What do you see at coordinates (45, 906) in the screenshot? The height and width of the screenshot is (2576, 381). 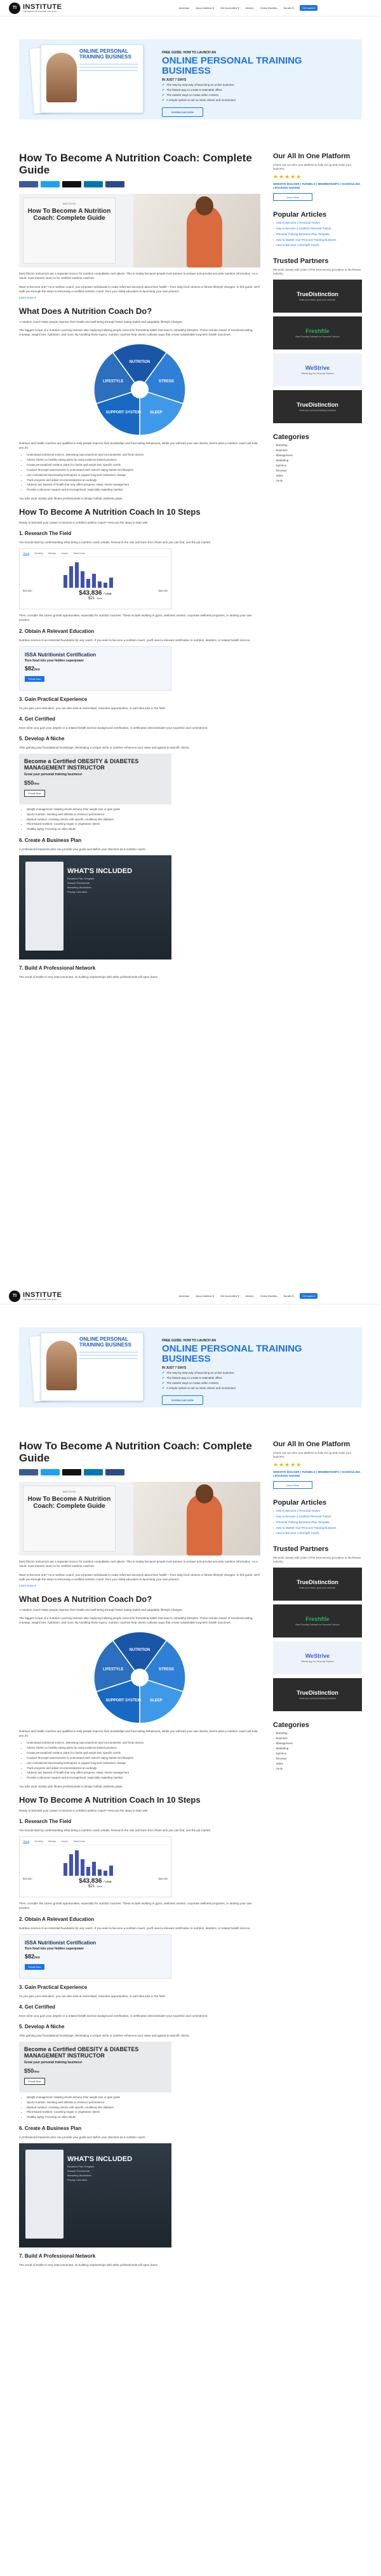 I see `business-plan-preview` at bounding box center [45, 906].